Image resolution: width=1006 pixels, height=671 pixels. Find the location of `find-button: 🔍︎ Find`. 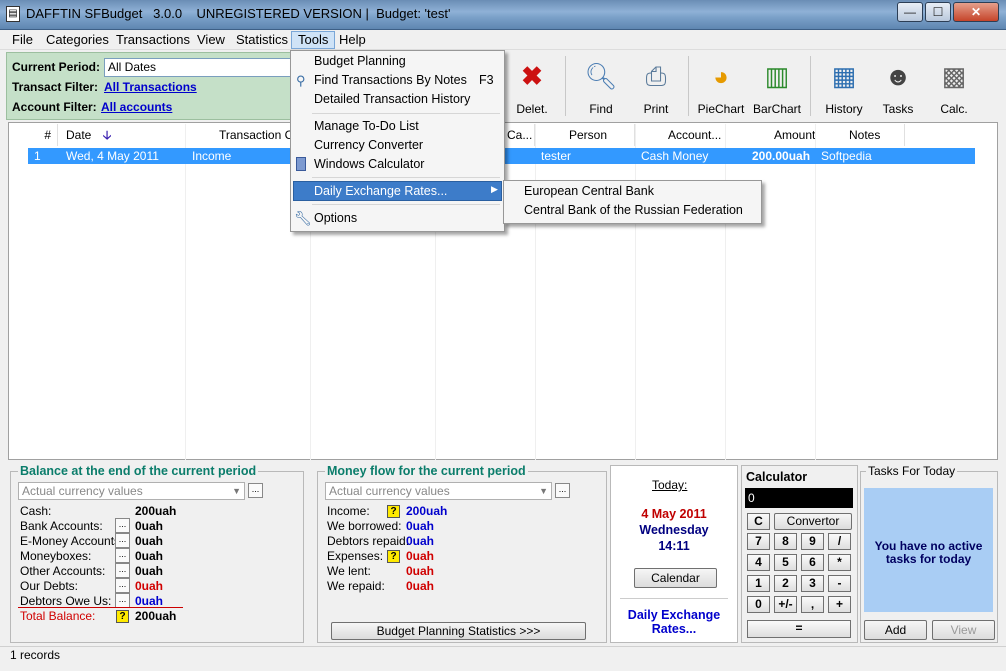

find-button: 🔍︎ Find is located at coordinates (601, 86).